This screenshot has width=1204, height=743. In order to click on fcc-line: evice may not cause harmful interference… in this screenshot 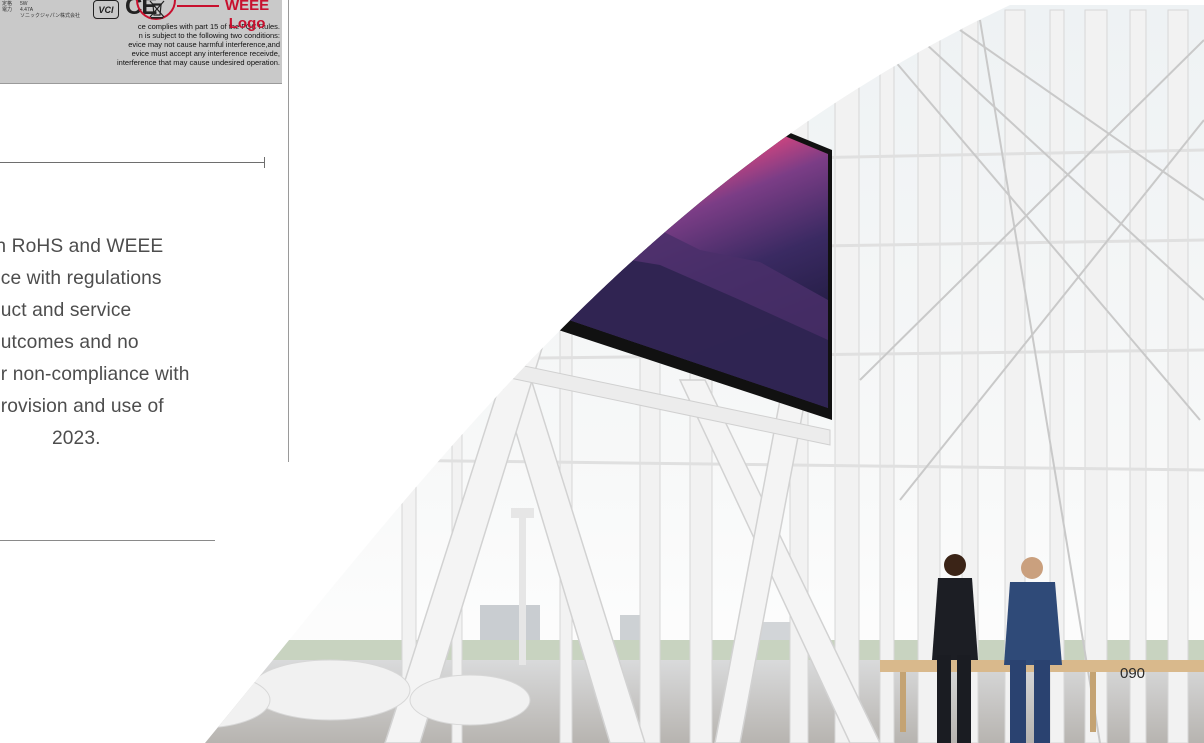, I will do `click(204, 44)`.